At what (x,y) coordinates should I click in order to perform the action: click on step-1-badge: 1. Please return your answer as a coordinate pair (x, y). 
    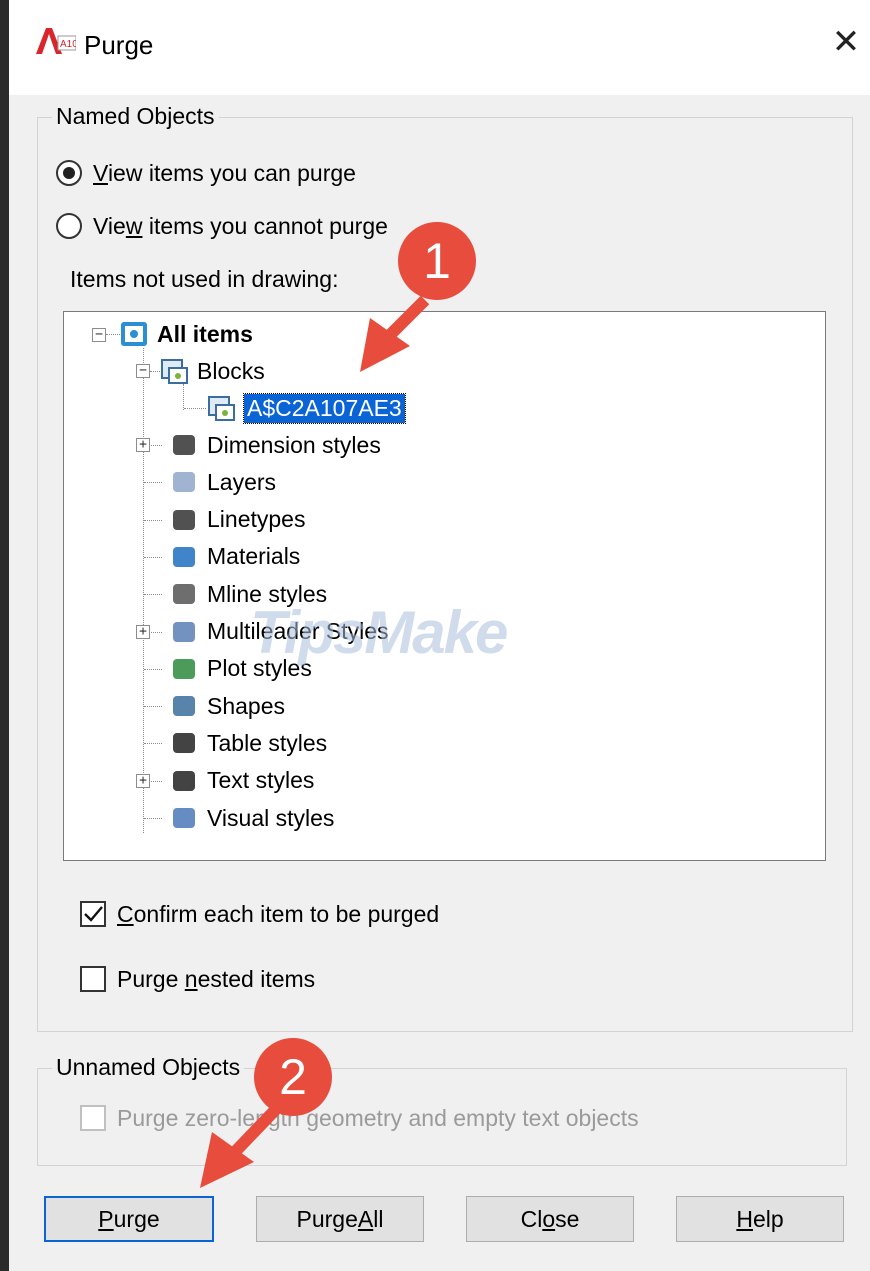
    Looking at the image, I should click on (437, 261).